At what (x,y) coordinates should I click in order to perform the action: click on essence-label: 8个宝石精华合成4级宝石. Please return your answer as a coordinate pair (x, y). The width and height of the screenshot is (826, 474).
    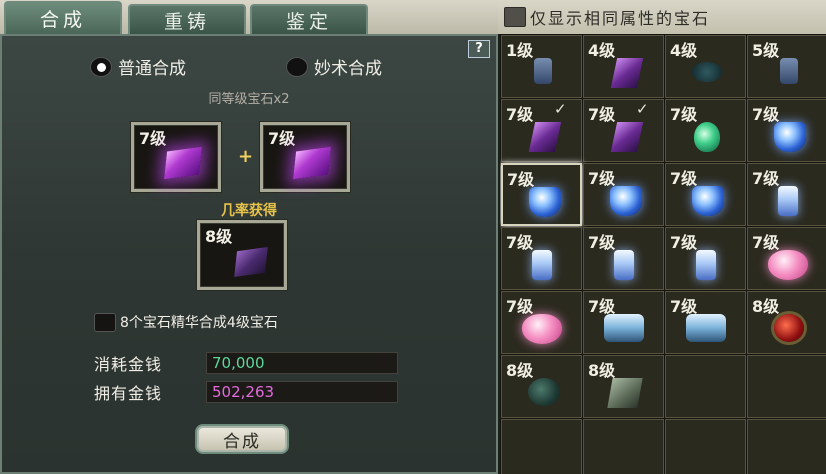
    Looking at the image, I should click on (199, 323).